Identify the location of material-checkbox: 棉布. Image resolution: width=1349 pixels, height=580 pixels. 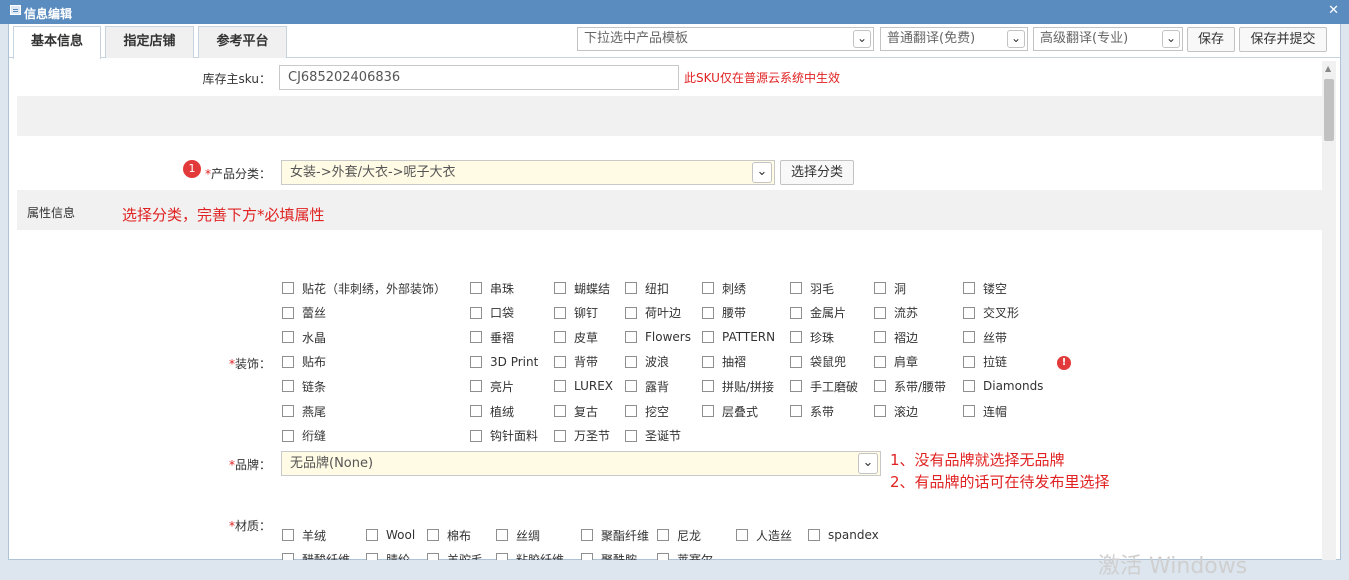
(449, 535).